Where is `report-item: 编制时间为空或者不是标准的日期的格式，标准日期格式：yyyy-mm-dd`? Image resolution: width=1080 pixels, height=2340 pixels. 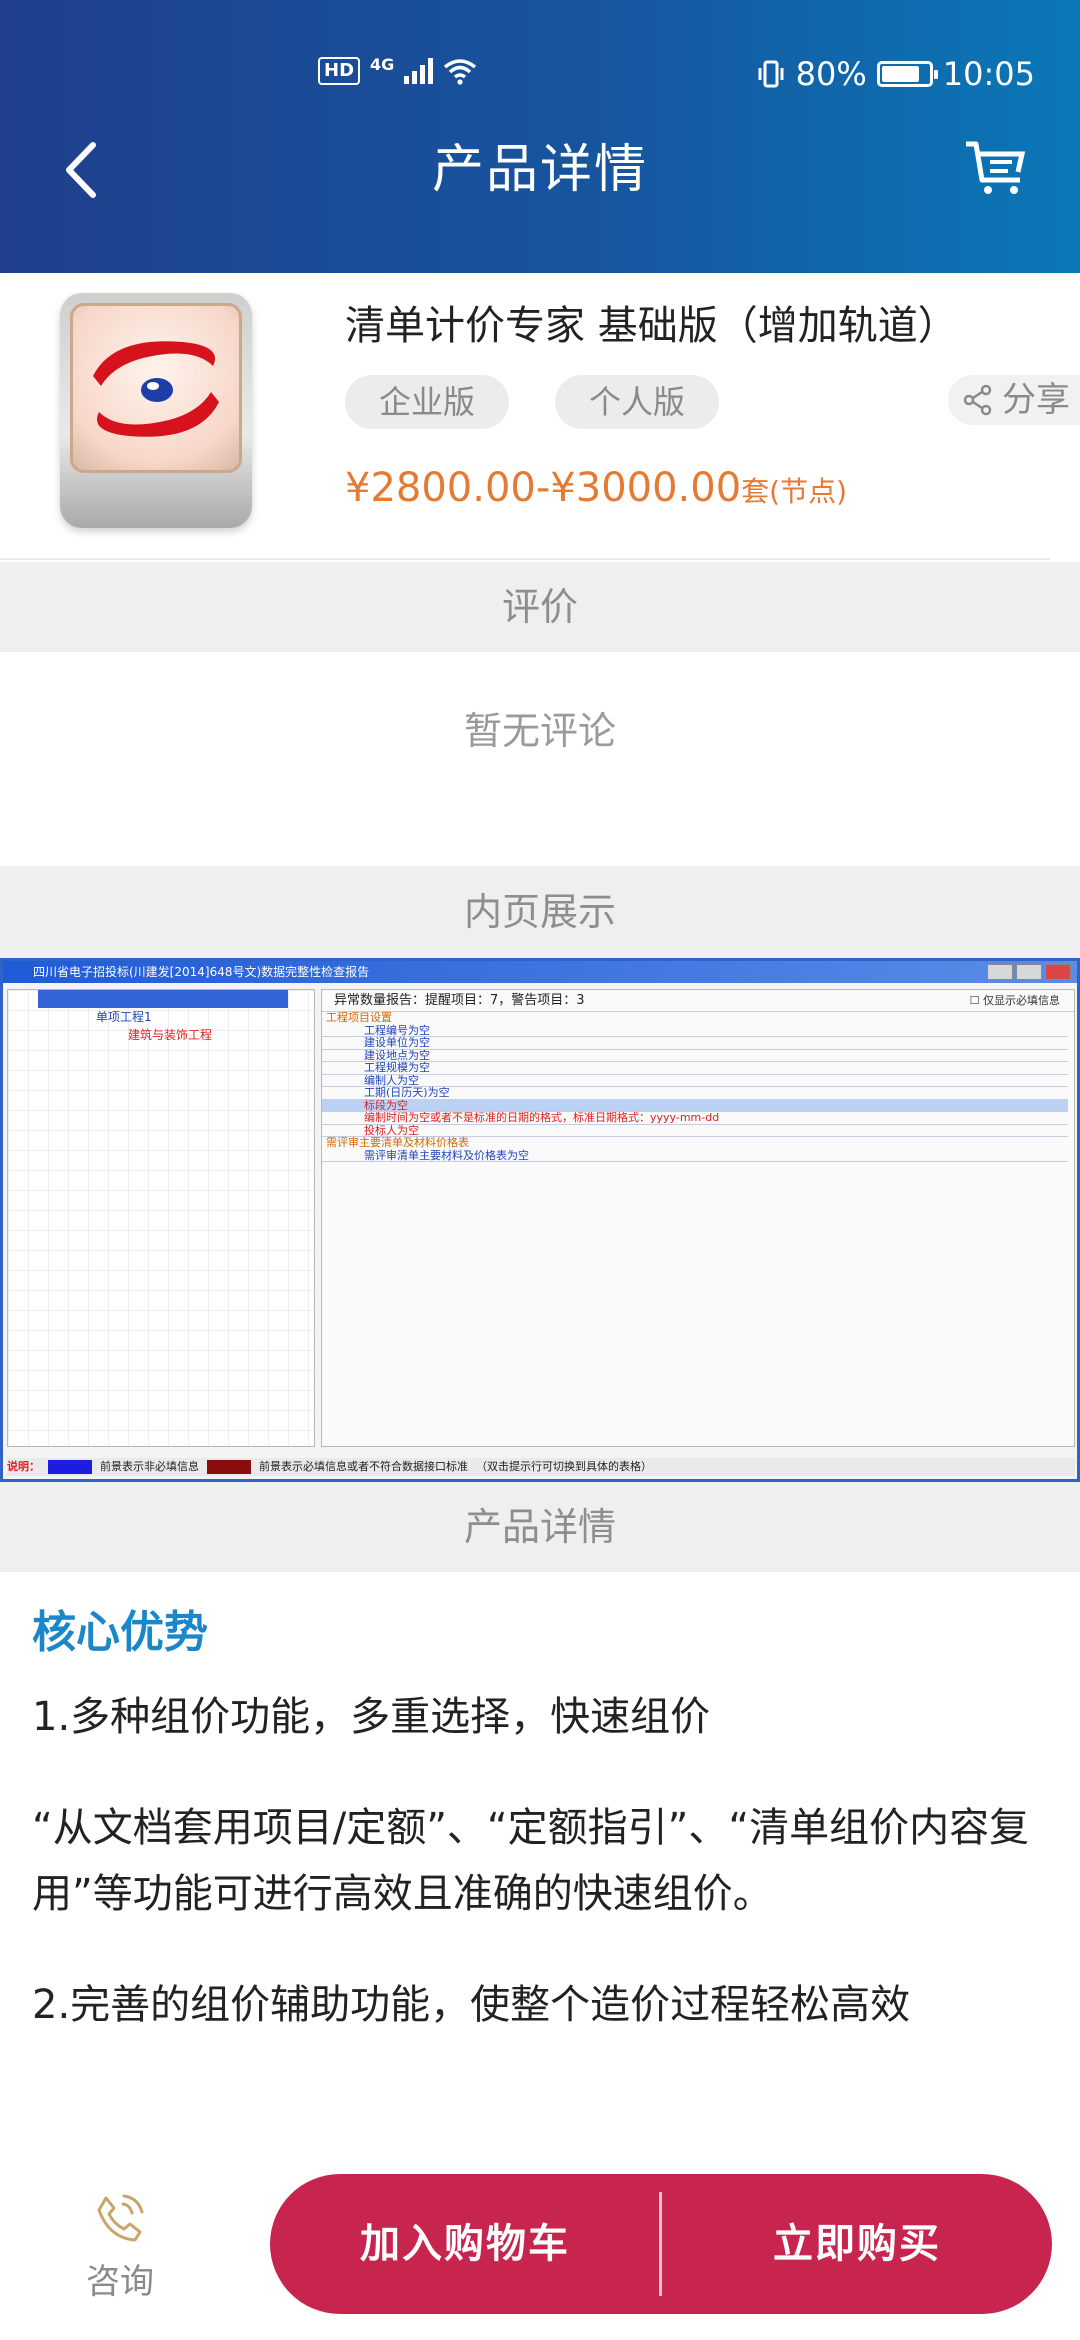 report-item: 编制时间为空或者不是标准的日期的格式，标准日期格式：yyyy-mm-dd is located at coordinates (695, 1118).